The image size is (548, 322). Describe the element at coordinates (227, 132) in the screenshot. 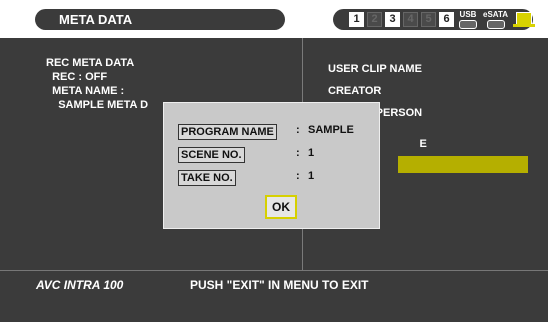

I see `program-name-label: PROGRAM NAME` at that location.